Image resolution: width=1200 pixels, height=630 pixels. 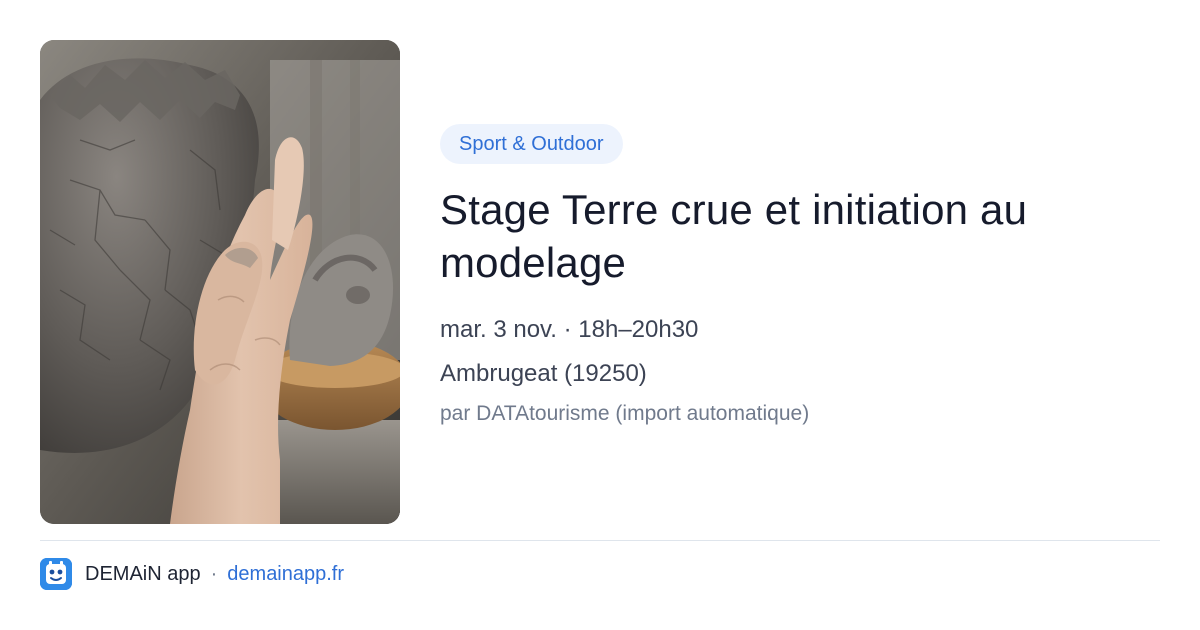 I want to click on footer-divider, so click(x=600, y=540).